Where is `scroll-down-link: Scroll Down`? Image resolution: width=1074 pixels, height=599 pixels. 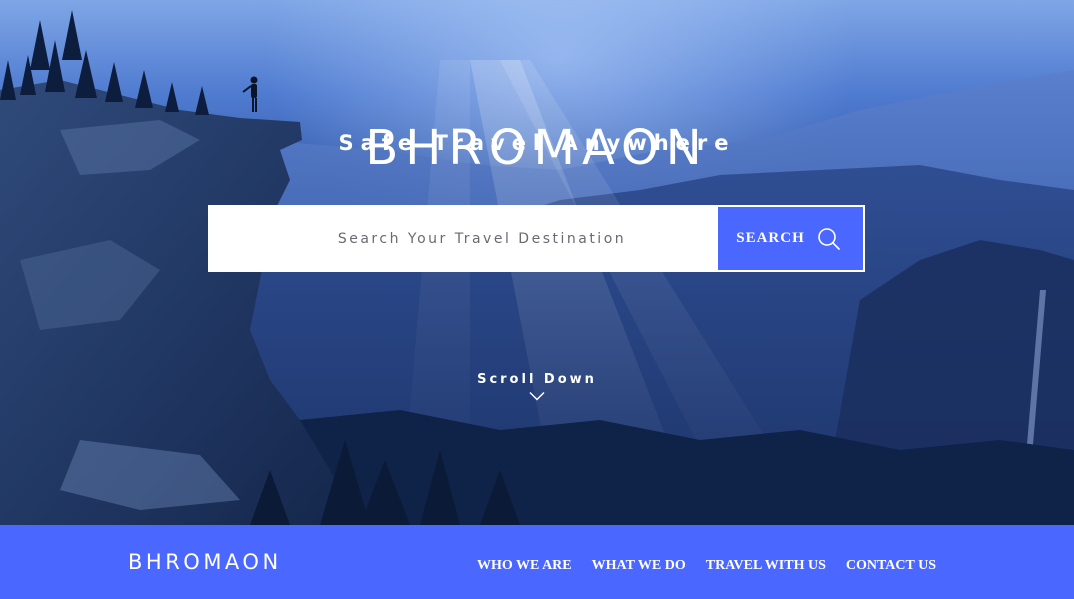 scroll-down-link: Scroll Down is located at coordinates (537, 397).